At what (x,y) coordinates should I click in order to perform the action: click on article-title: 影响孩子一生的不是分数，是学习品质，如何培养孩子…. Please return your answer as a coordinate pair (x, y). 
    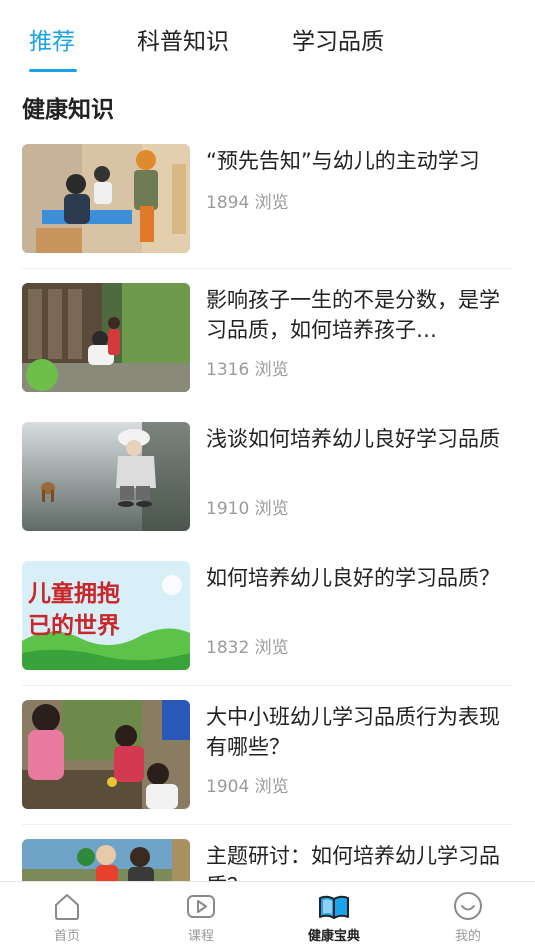
    Looking at the image, I should click on (353, 315).